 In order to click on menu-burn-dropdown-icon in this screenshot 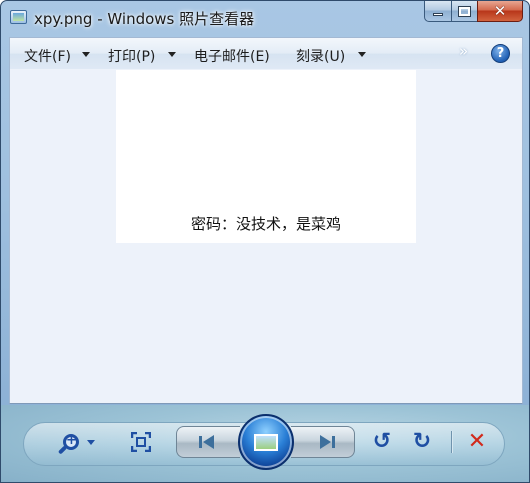, I will do `click(362, 54)`.